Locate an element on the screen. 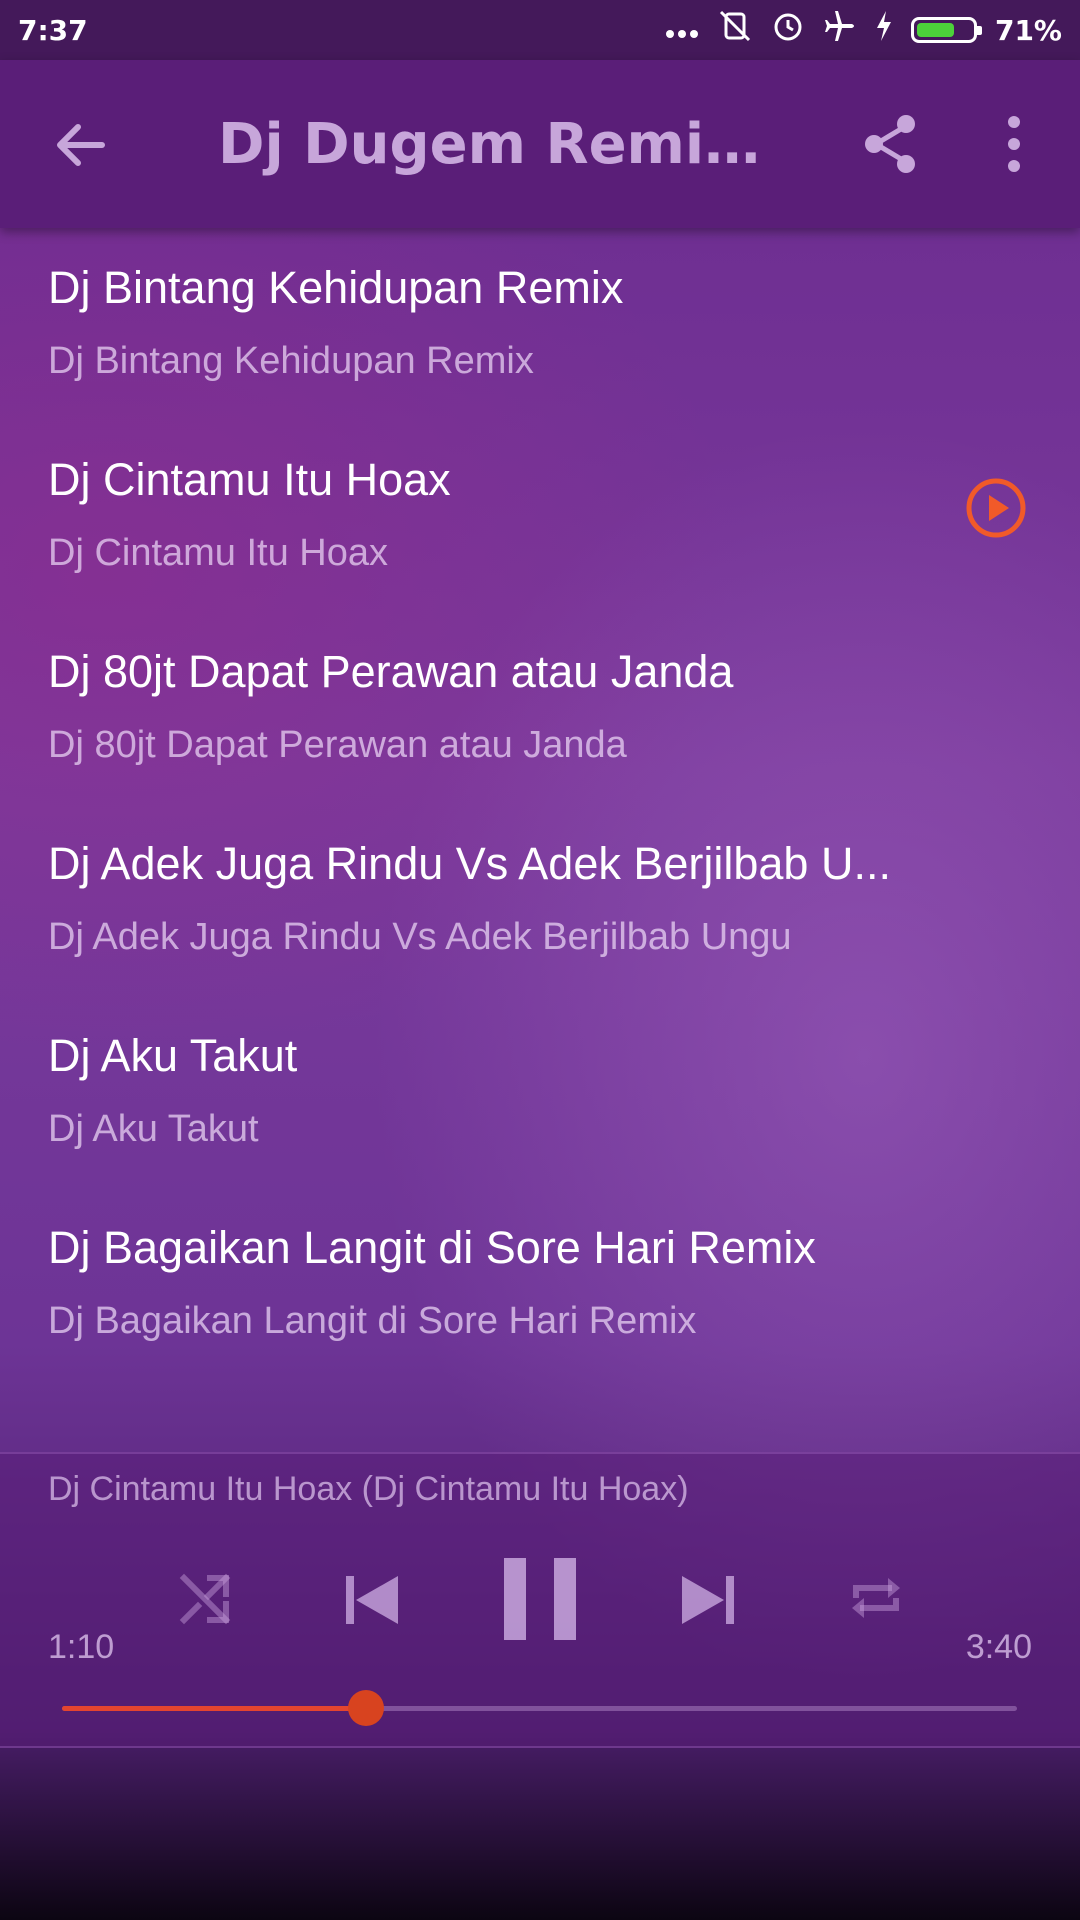 The width and height of the screenshot is (1080, 1920). repeat-icon is located at coordinates (876, 1598).